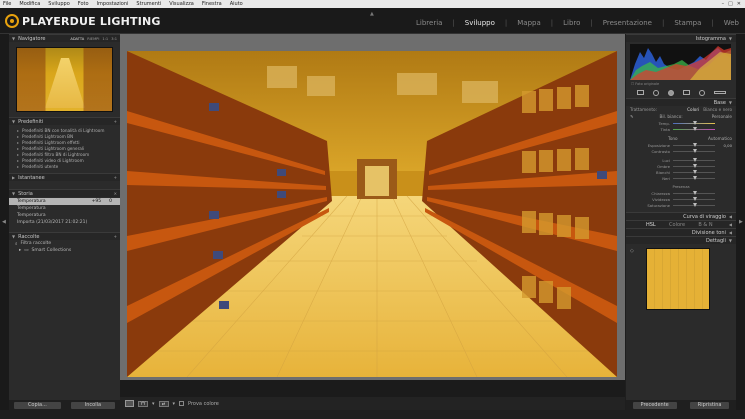  What do you see at coordinates (115, 177) in the screenshot?
I see `add-snapshot-icon: +` at bounding box center [115, 177].